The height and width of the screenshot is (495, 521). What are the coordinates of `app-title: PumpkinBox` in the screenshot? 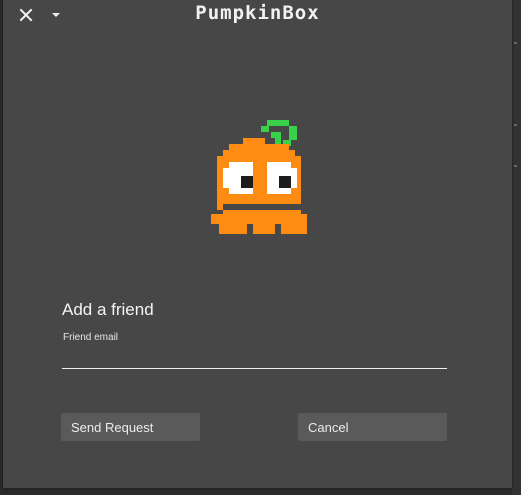 It's located at (257, 13).